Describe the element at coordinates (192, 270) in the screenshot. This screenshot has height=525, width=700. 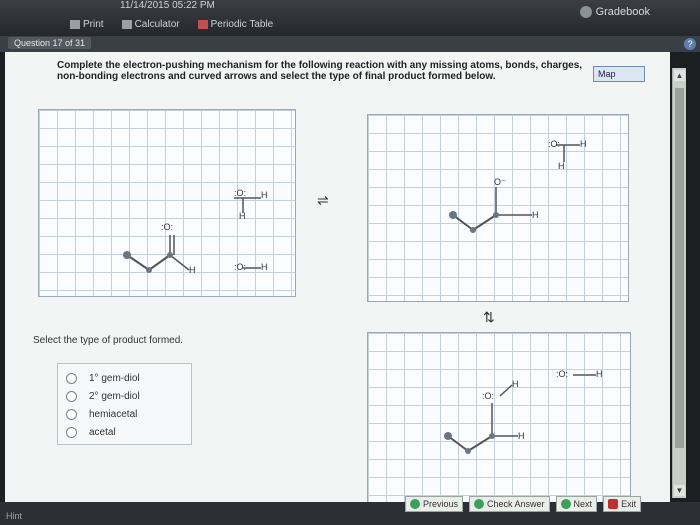
I see `hydrogen-atom: H` at that location.